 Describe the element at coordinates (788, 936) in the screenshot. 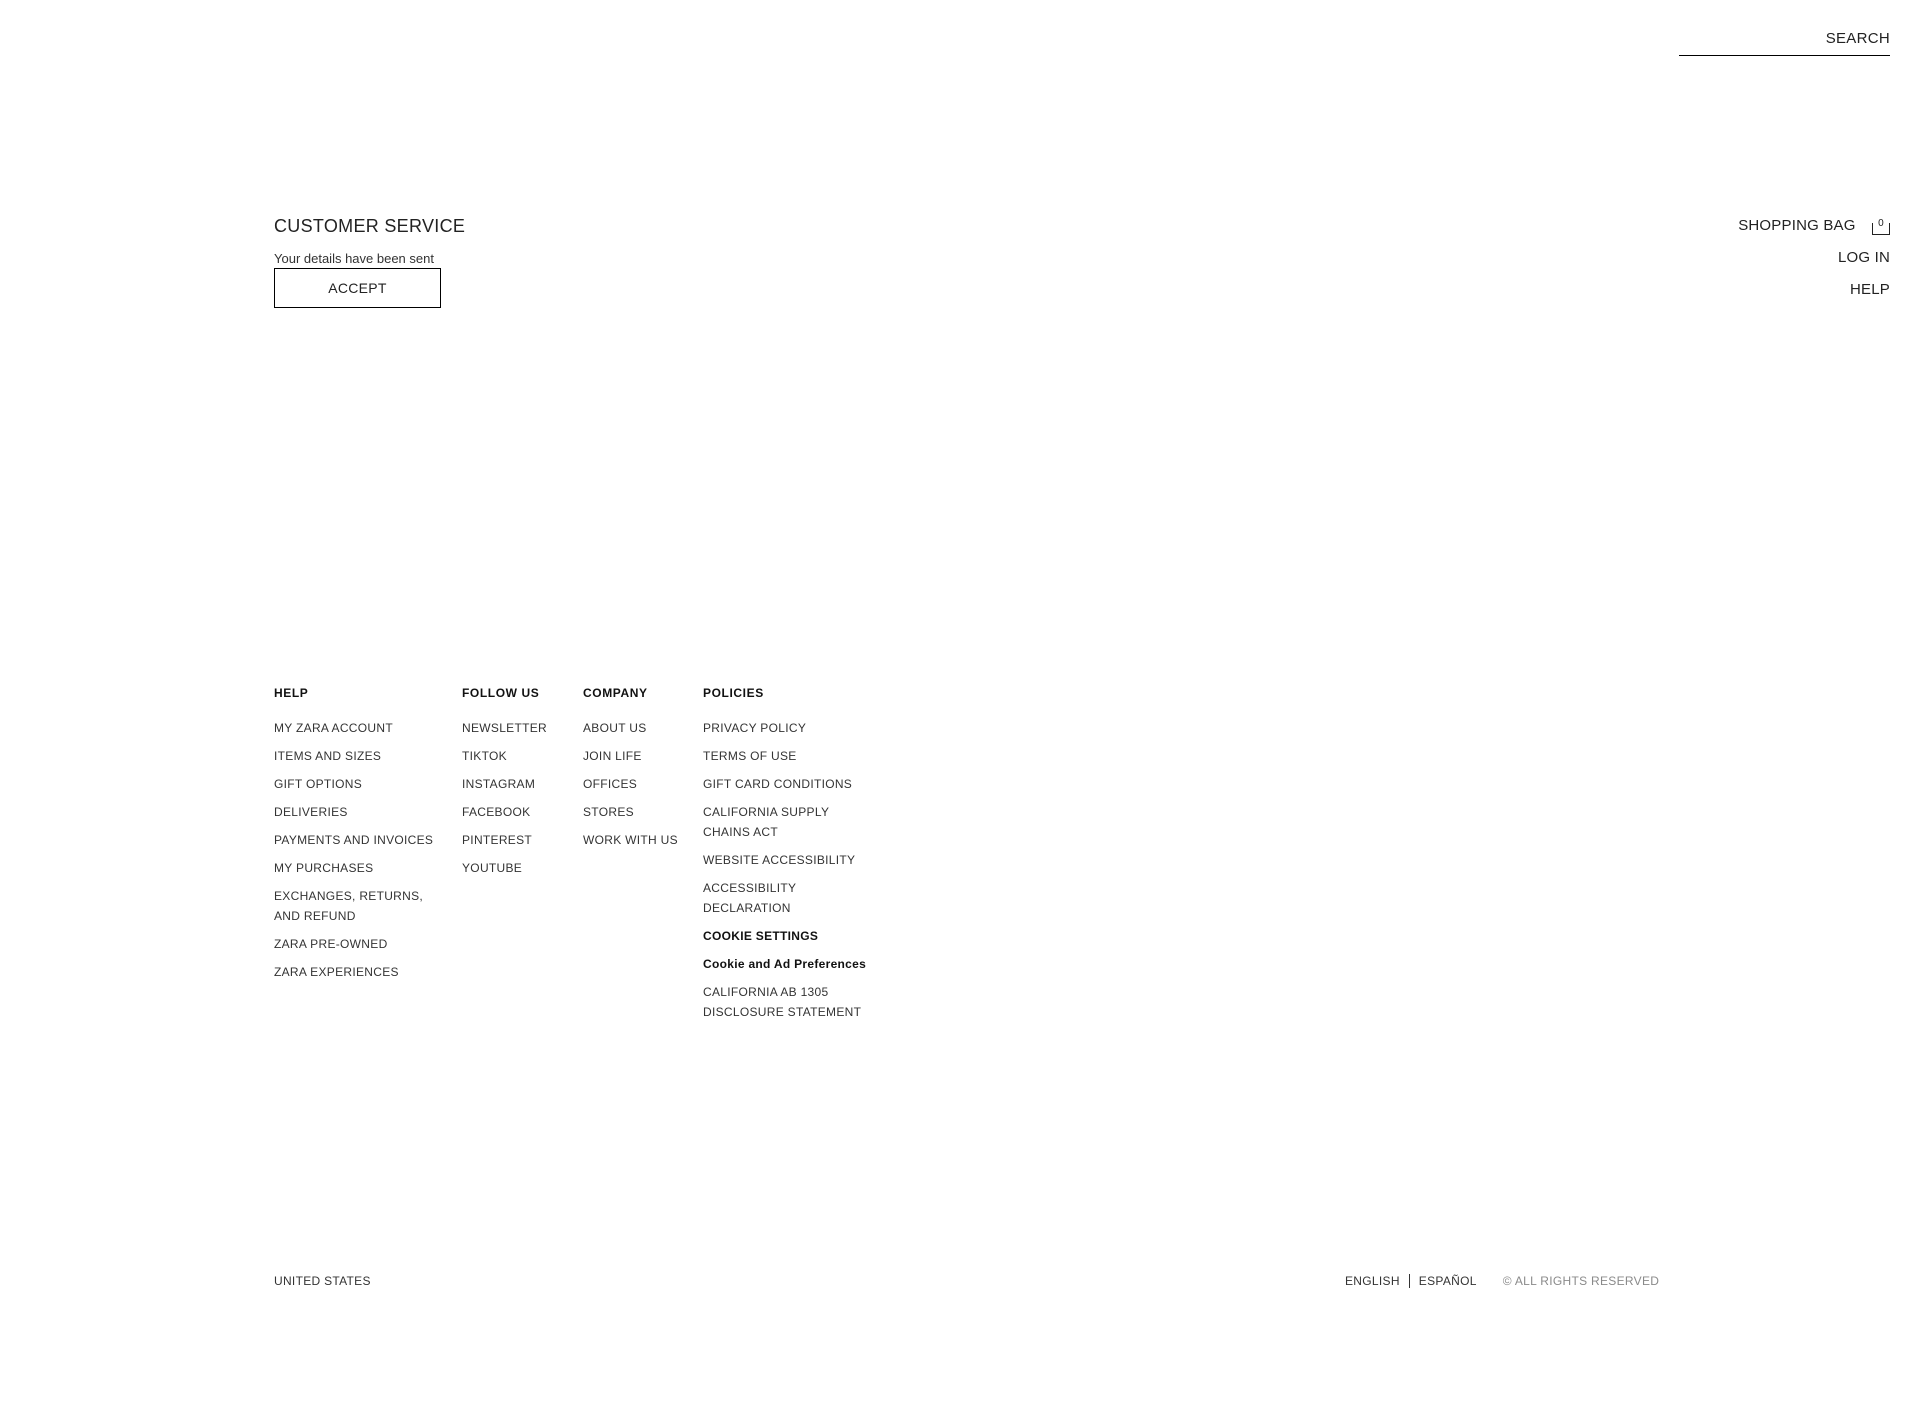

I see `cookie-settings-link: COOKIE SETTINGS` at that location.